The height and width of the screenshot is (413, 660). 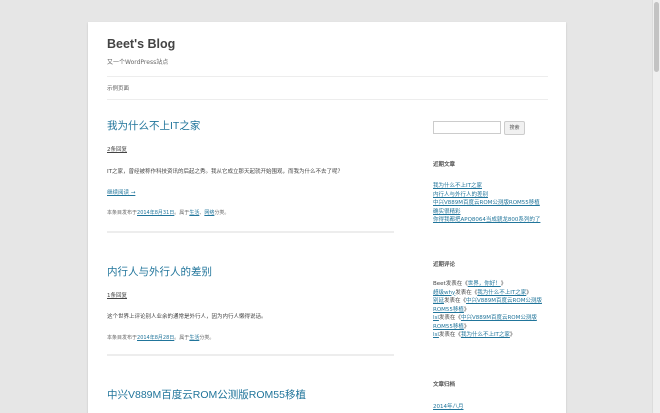 I want to click on comments-link: 1条回复, so click(x=117, y=295).